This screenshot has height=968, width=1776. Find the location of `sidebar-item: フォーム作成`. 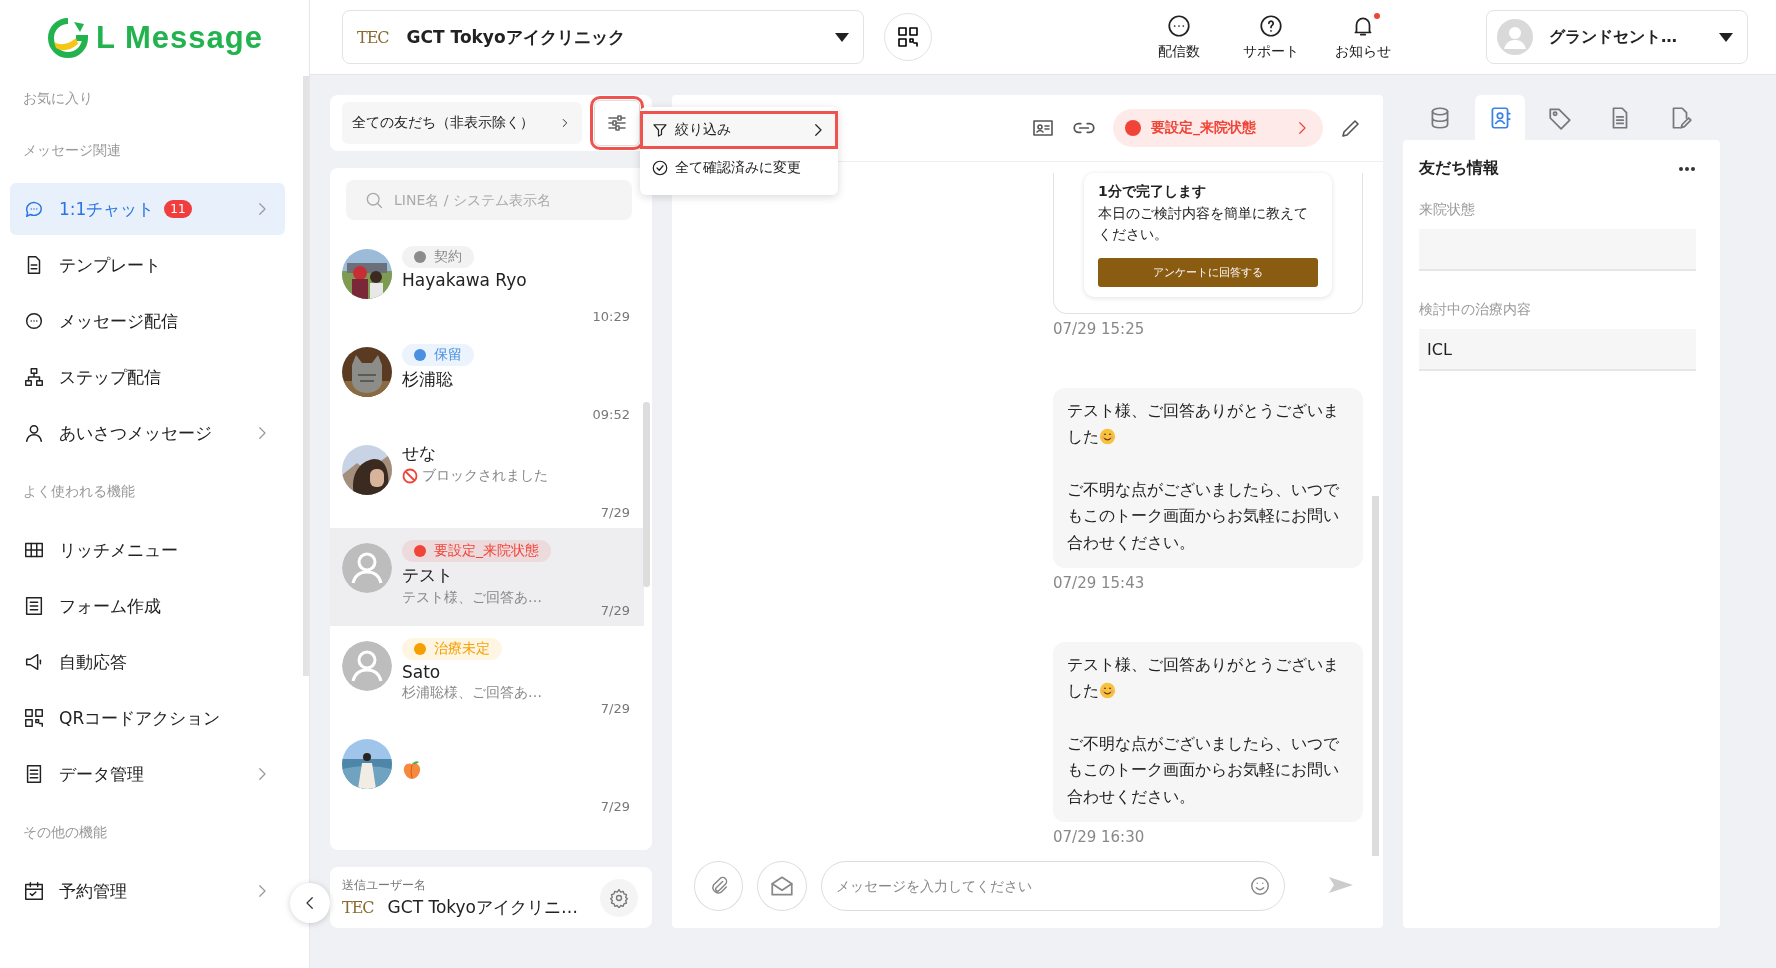

sidebar-item: フォーム作成 is located at coordinates (147, 606).